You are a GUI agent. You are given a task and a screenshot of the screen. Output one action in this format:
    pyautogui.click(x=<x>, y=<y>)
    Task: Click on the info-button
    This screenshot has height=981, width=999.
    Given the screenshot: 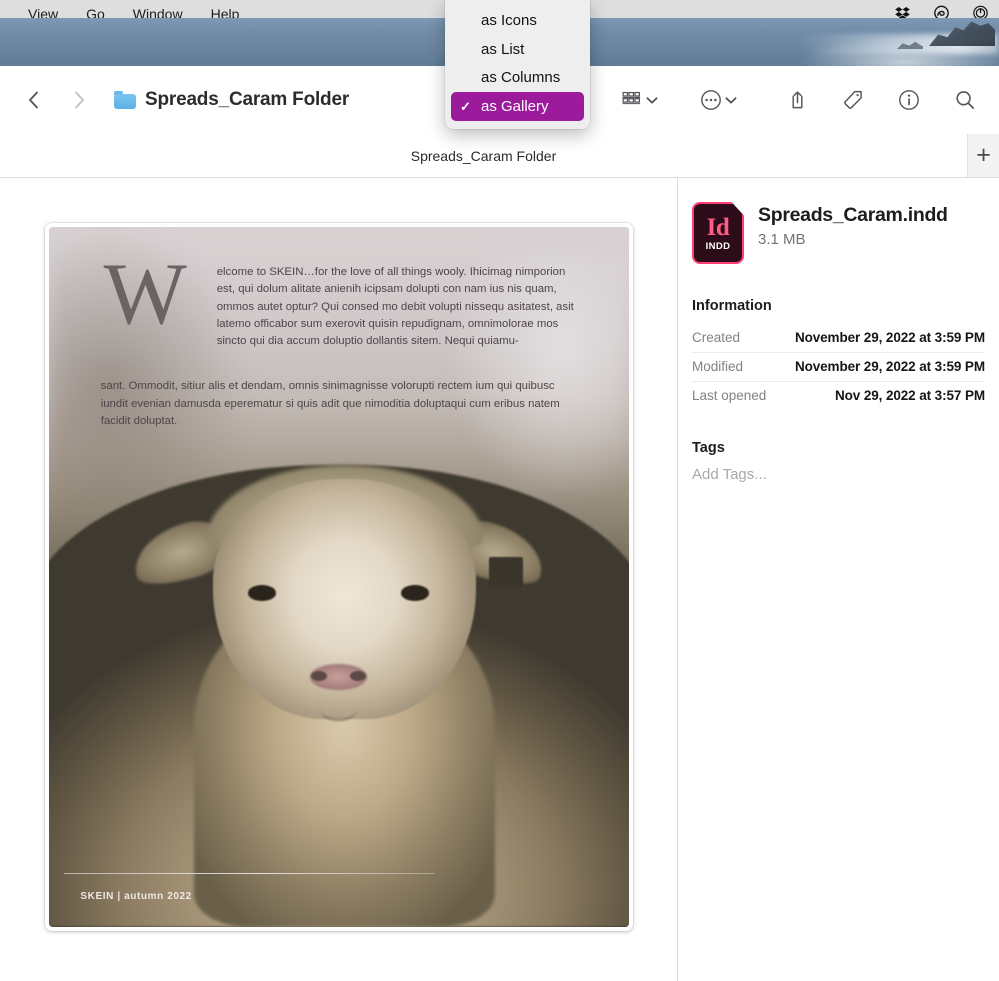 What is the action you would take?
    pyautogui.click(x=909, y=100)
    